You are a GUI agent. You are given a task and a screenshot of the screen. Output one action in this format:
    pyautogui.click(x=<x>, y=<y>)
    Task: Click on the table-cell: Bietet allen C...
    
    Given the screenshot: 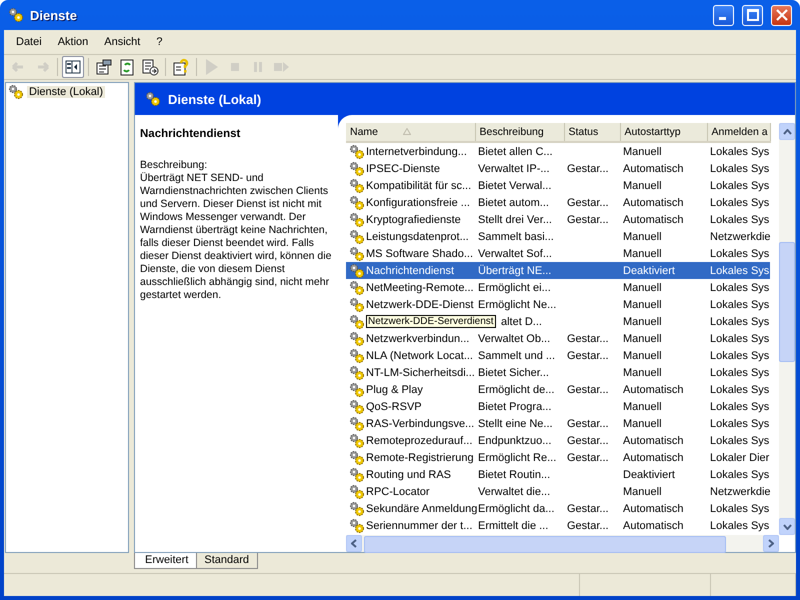 What is the action you would take?
    pyautogui.click(x=515, y=152)
    